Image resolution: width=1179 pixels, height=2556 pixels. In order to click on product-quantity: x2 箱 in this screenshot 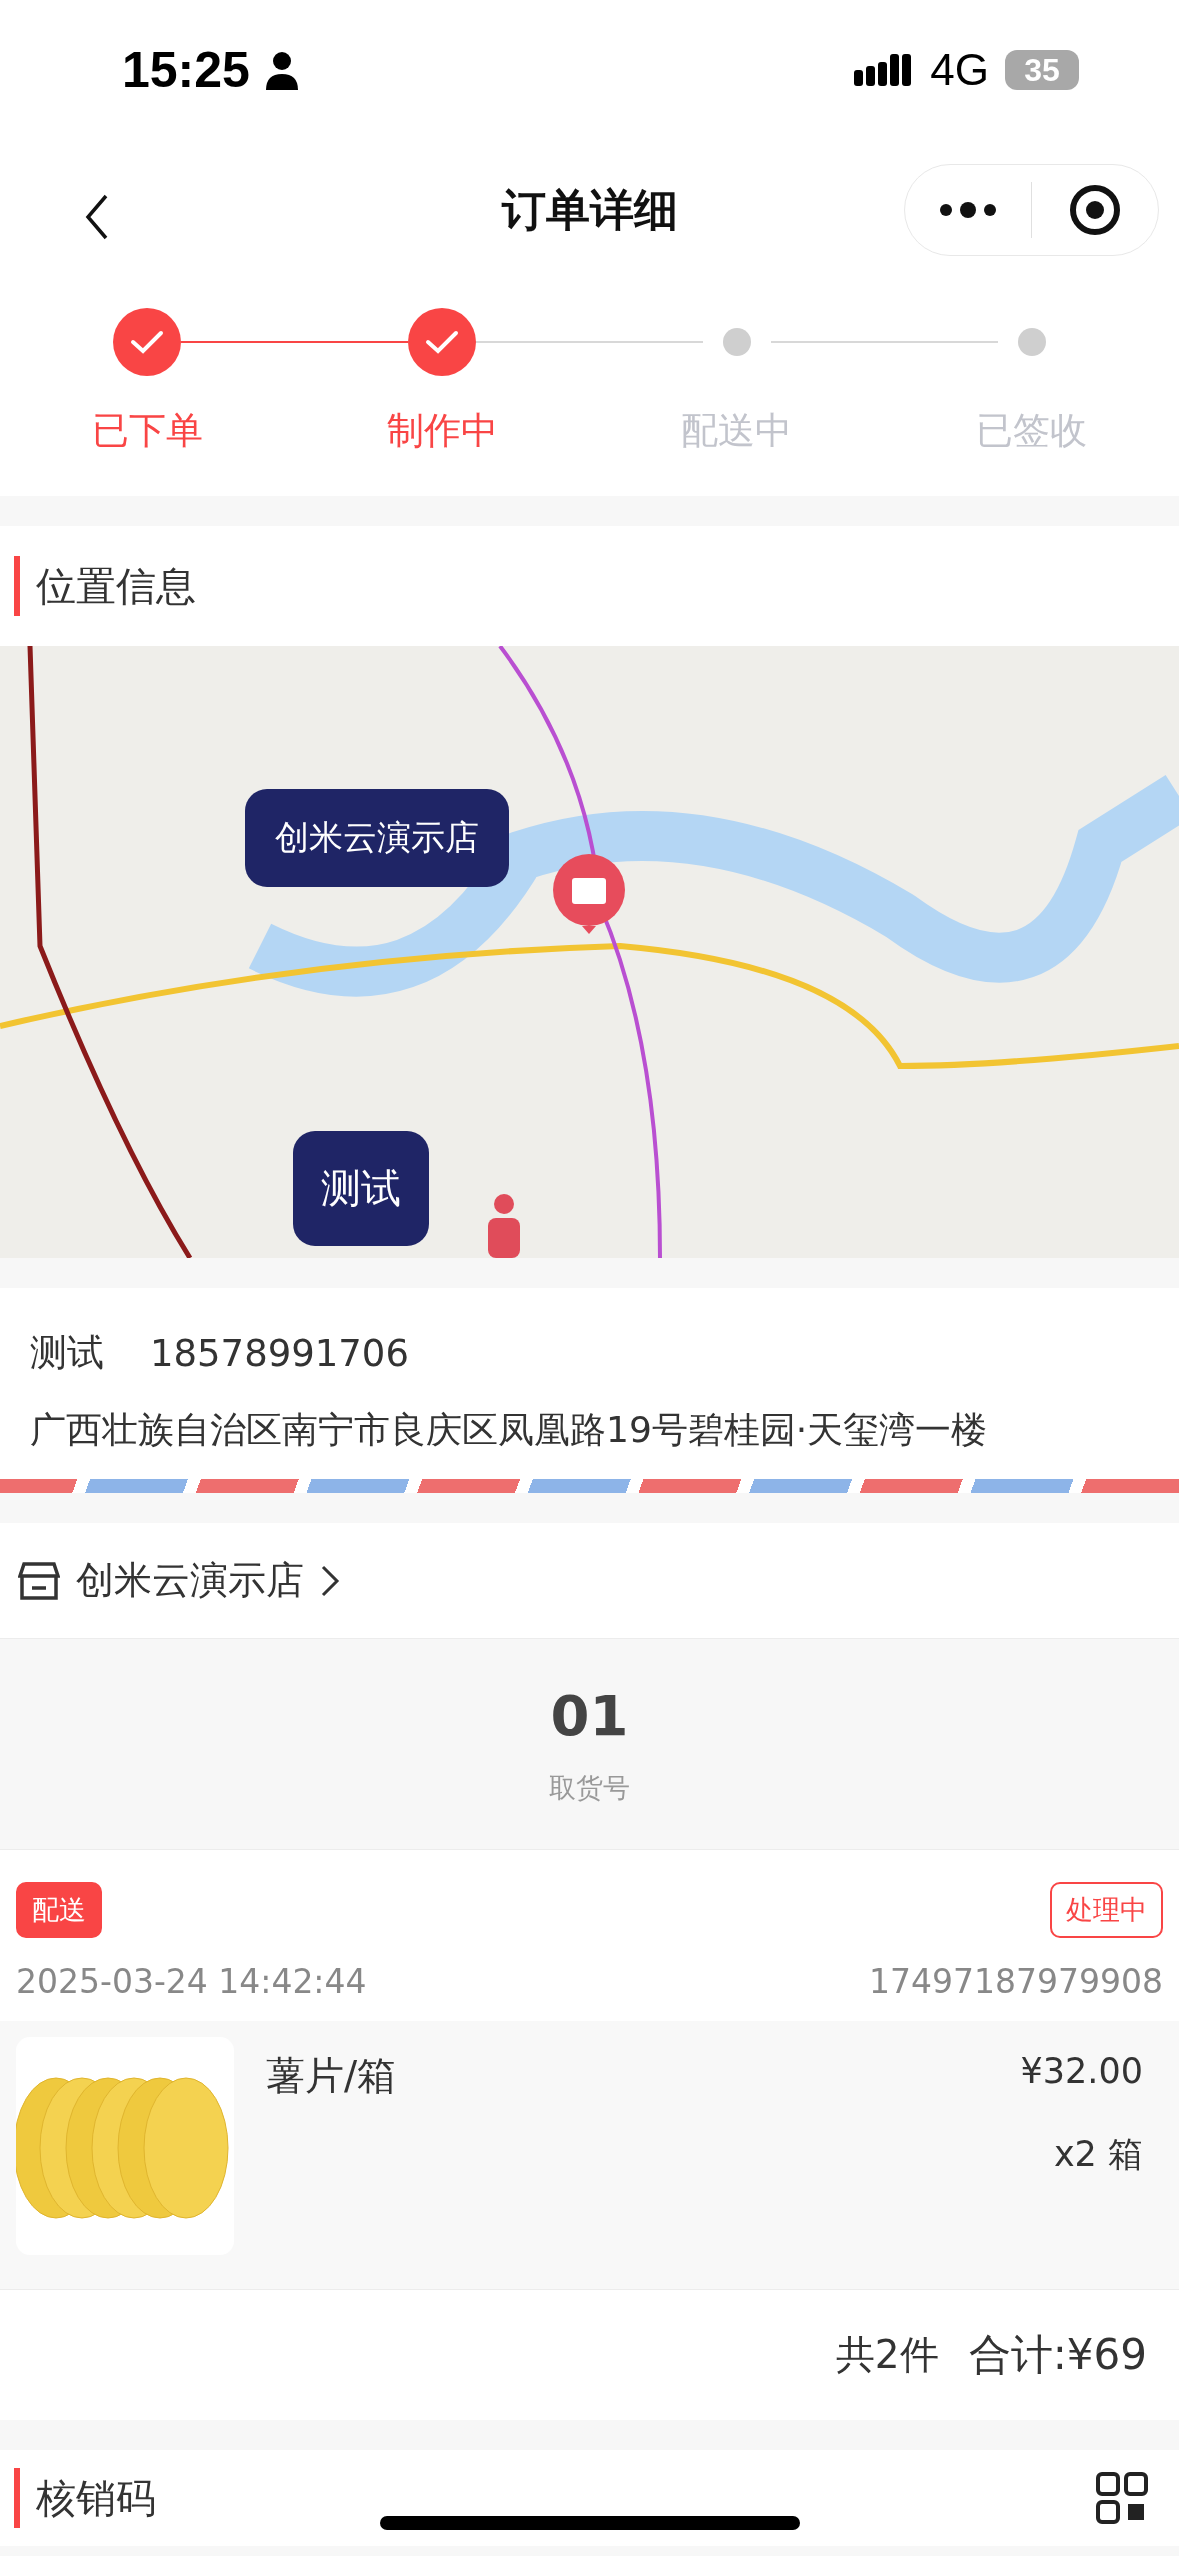, I will do `click(1098, 2154)`.